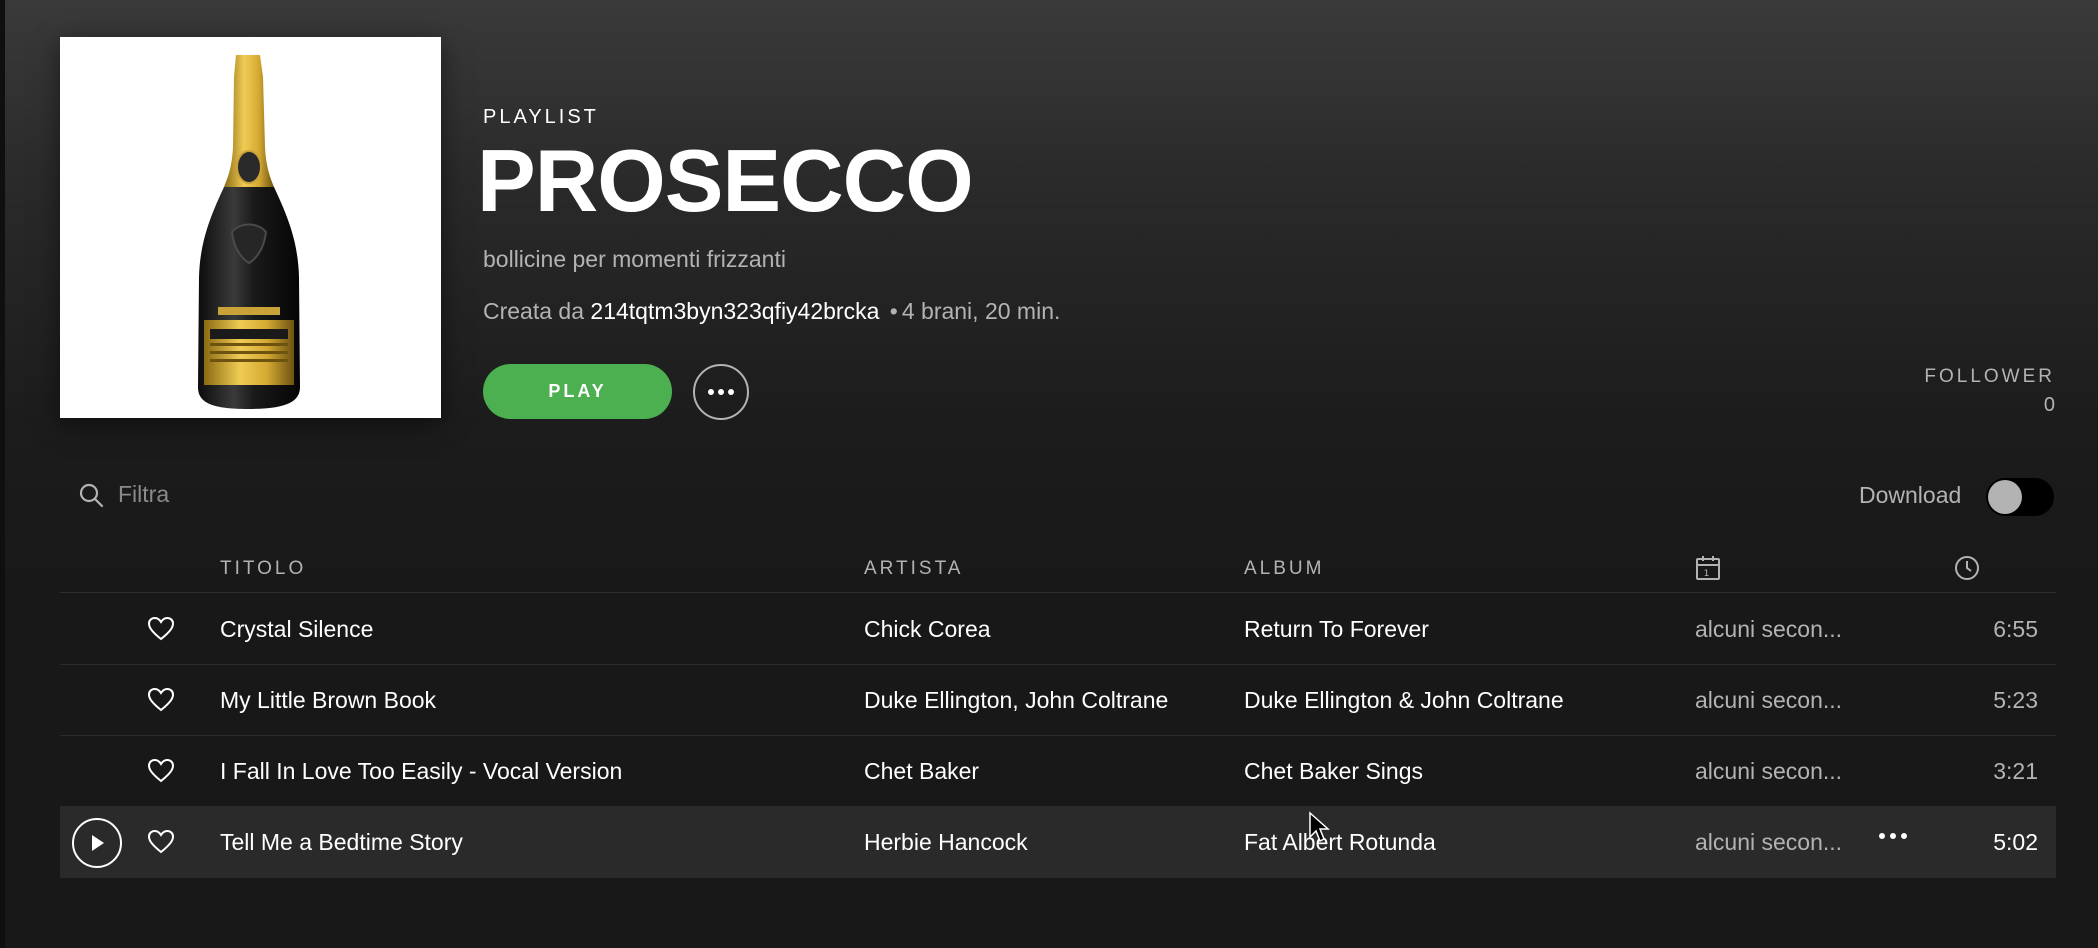  I want to click on playlist-description: bollicine per momenti frizzanti, so click(634, 259).